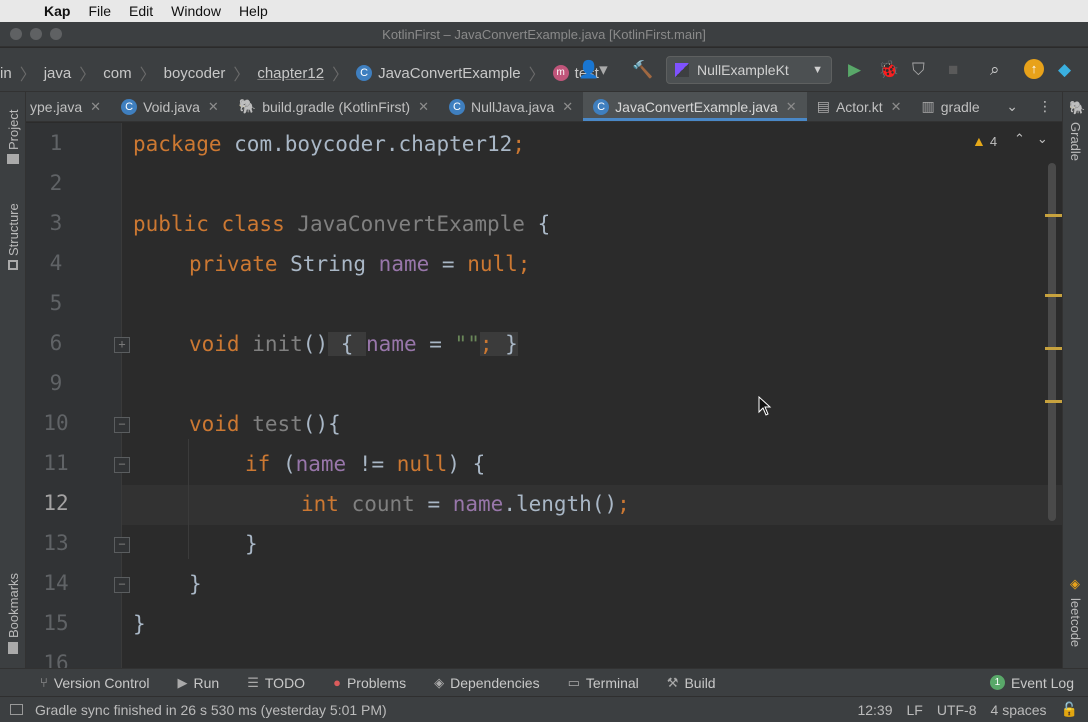 The height and width of the screenshot is (722, 1088). I want to click on tab-label: Void.java, so click(171, 106).